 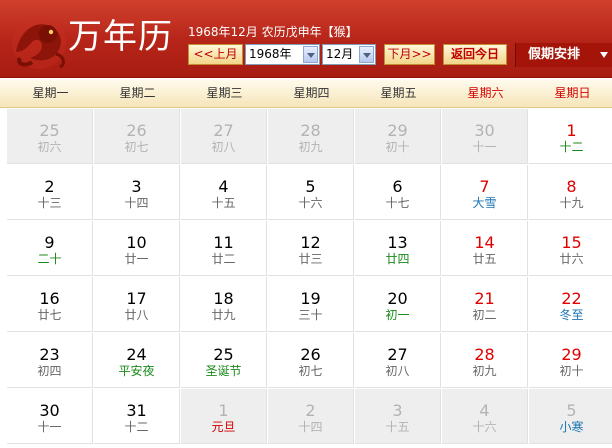 What do you see at coordinates (50, 304) in the screenshot?
I see `day-cell: 16 廿七` at bounding box center [50, 304].